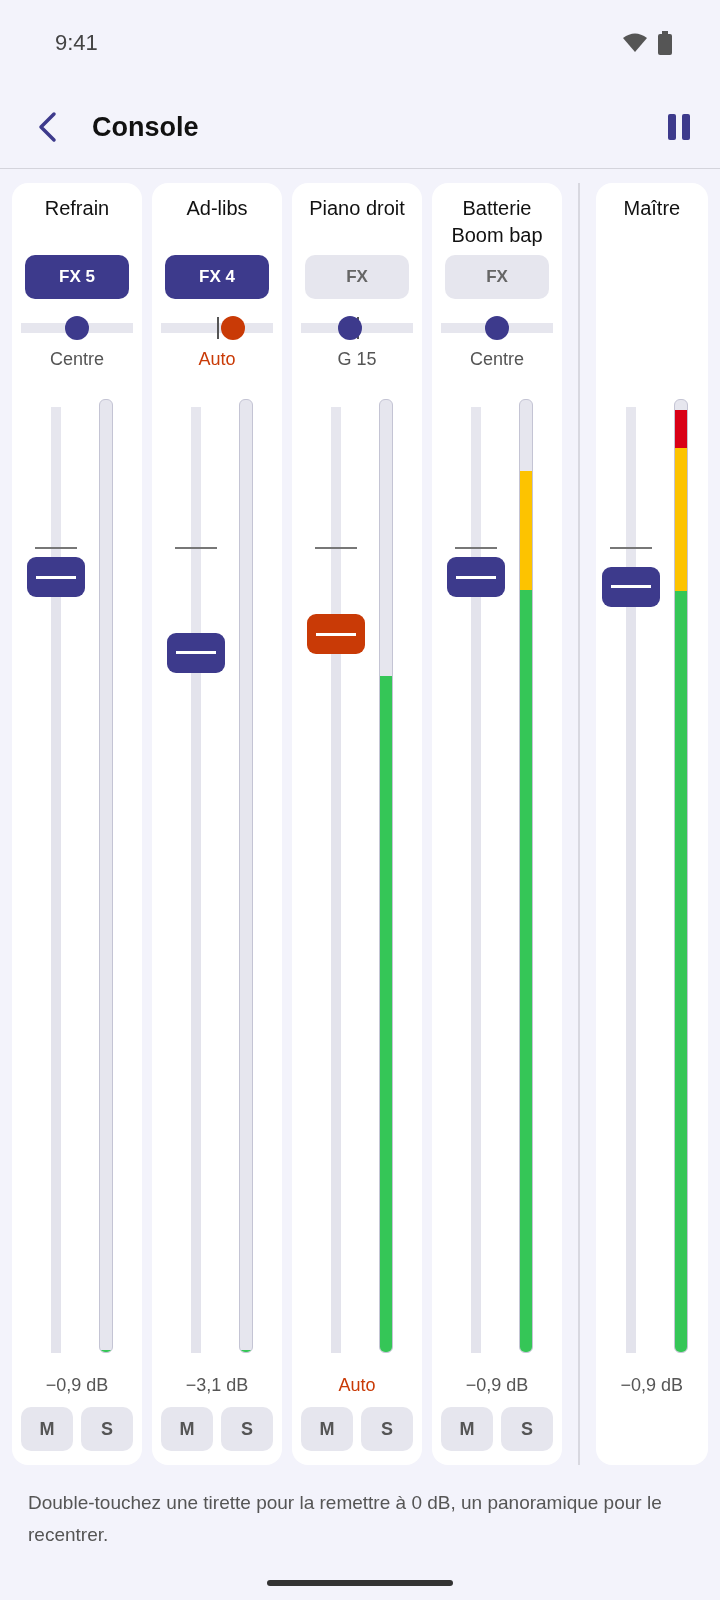 The height and width of the screenshot is (1600, 720). Describe the element at coordinates (77, 277) in the screenshot. I see `fx-button: FX 5` at that location.